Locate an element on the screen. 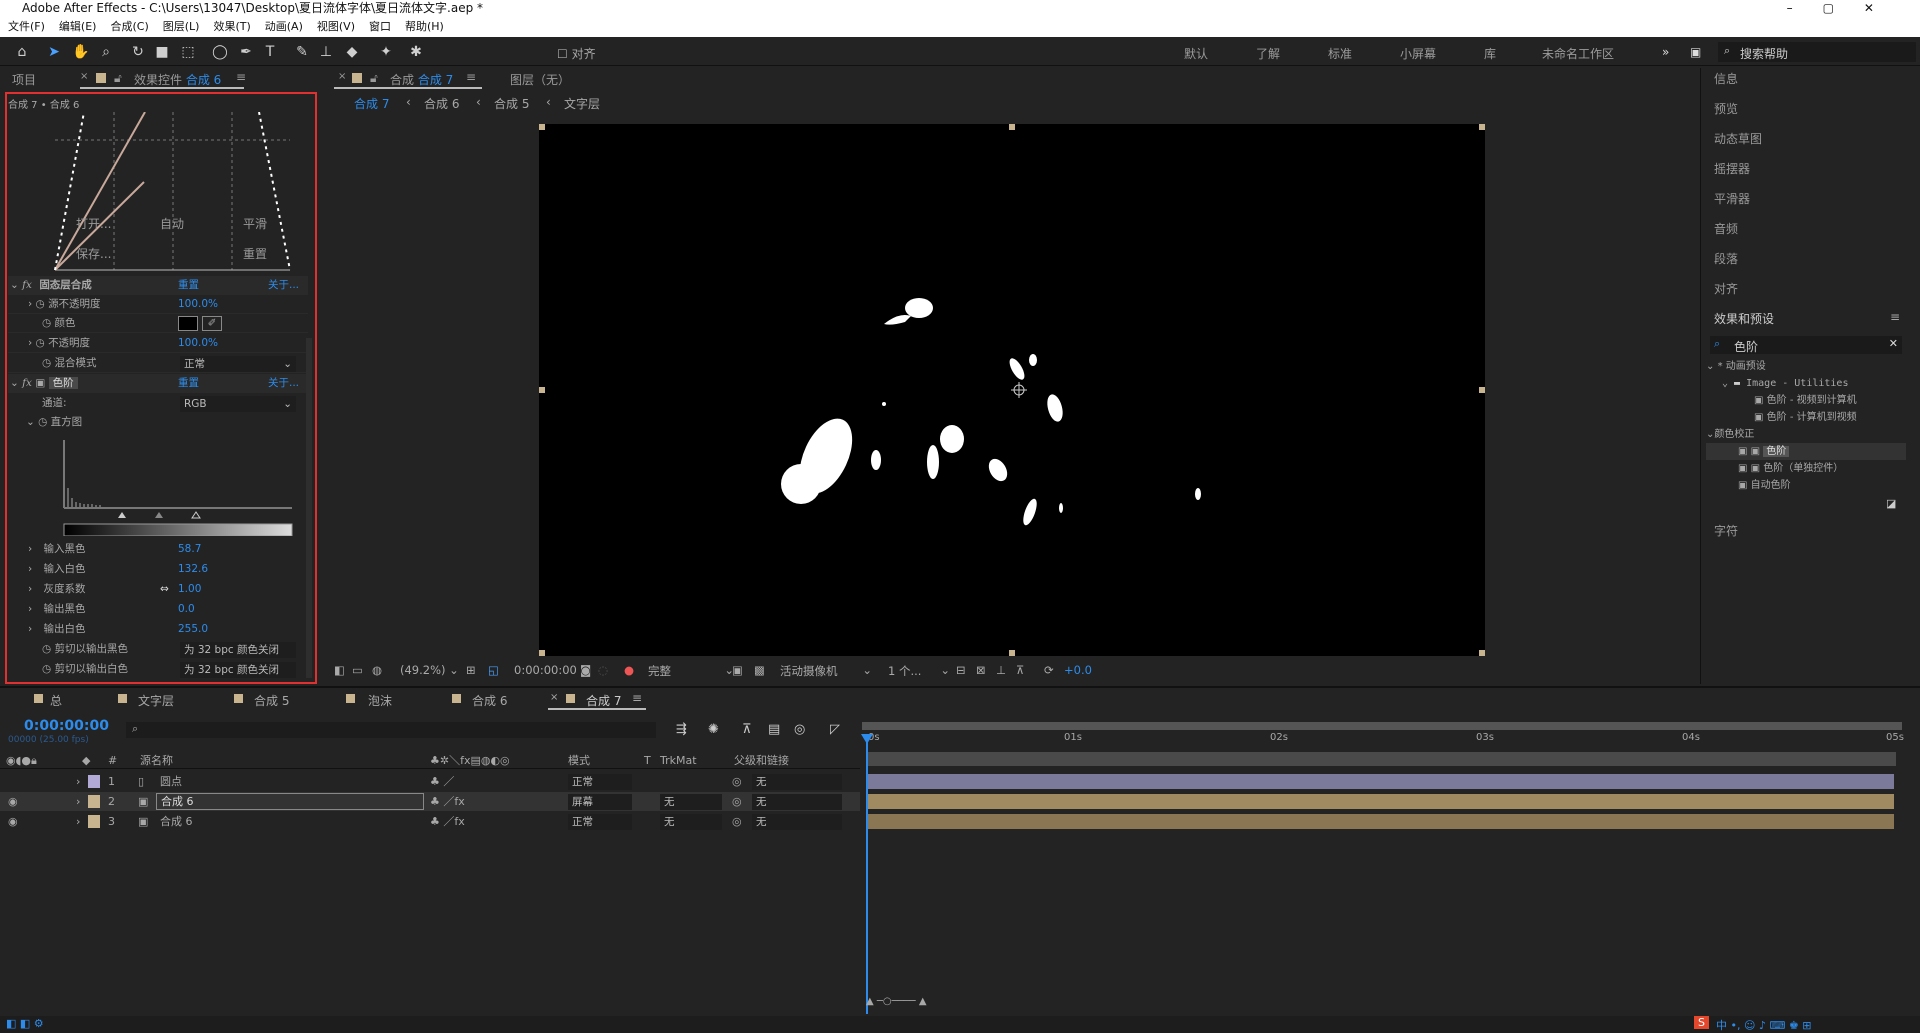 Image resolution: width=1920 pixels, height=1033 pixels. render-icons: ◧ ◧ ⚙ is located at coordinates (25, 1023).